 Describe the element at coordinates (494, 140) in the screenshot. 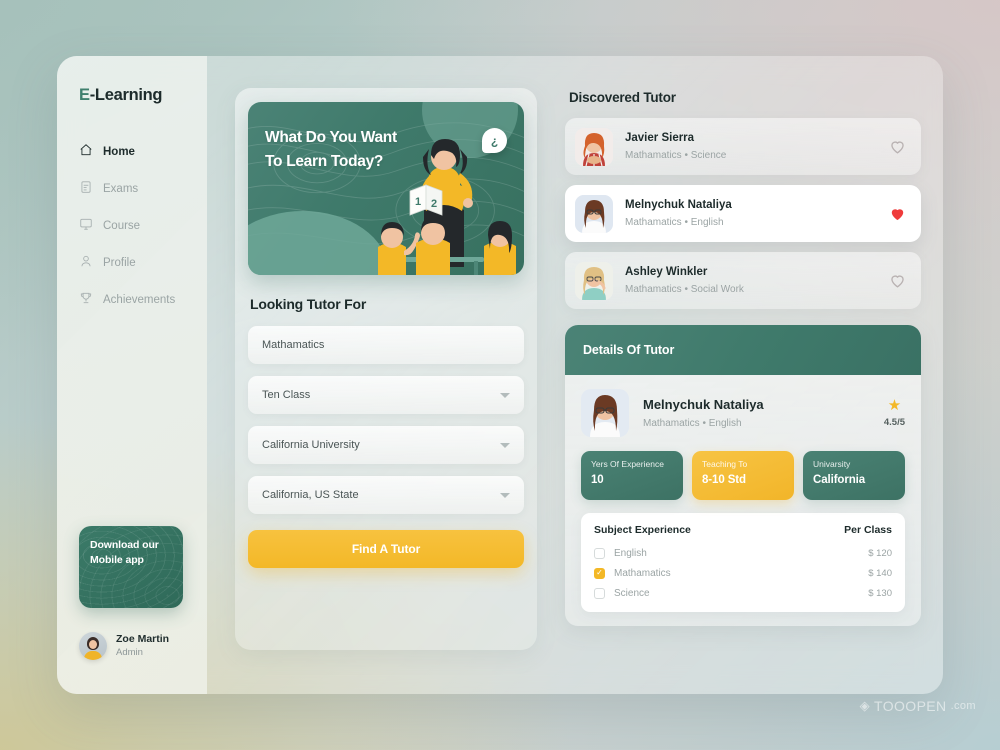

I see `help-bubble-icon: ¿` at that location.